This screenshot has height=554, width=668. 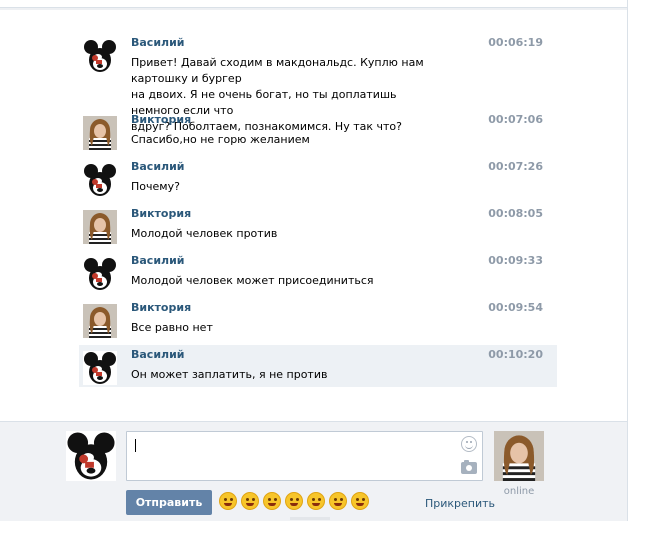 I want to click on message-text: Молодой человек может присоединиться, so click(x=281, y=281).